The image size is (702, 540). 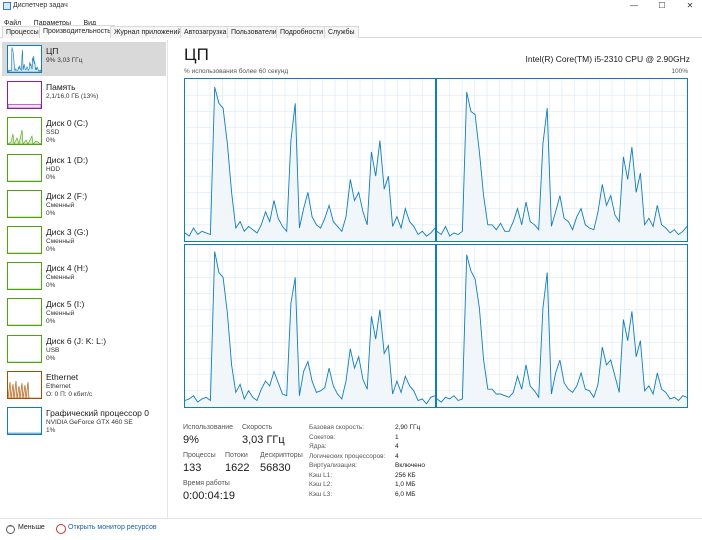 What do you see at coordinates (112, 527) in the screenshot?
I see `open-resource-monitor-link: Открыть монитор ресурсов` at bounding box center [112, 527].